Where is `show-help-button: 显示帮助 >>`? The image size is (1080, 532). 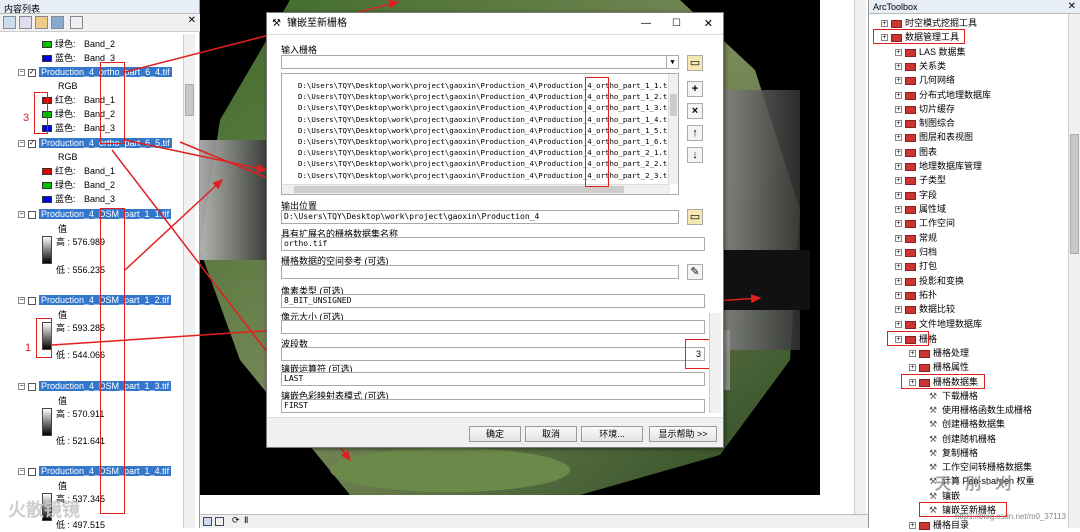
show-help-button: 显示帮助 >> is located at coordinates (683, 434).